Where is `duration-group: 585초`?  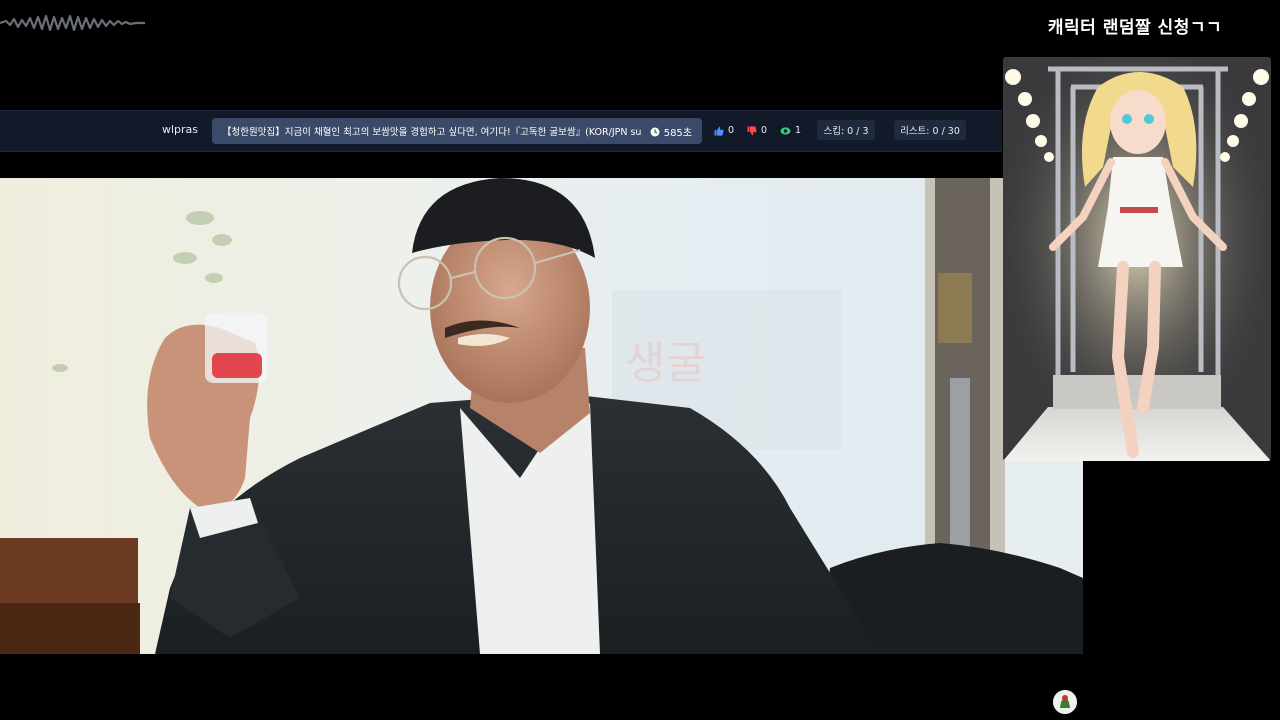 duration-group: 585초 is located at coordinates (671, 131).